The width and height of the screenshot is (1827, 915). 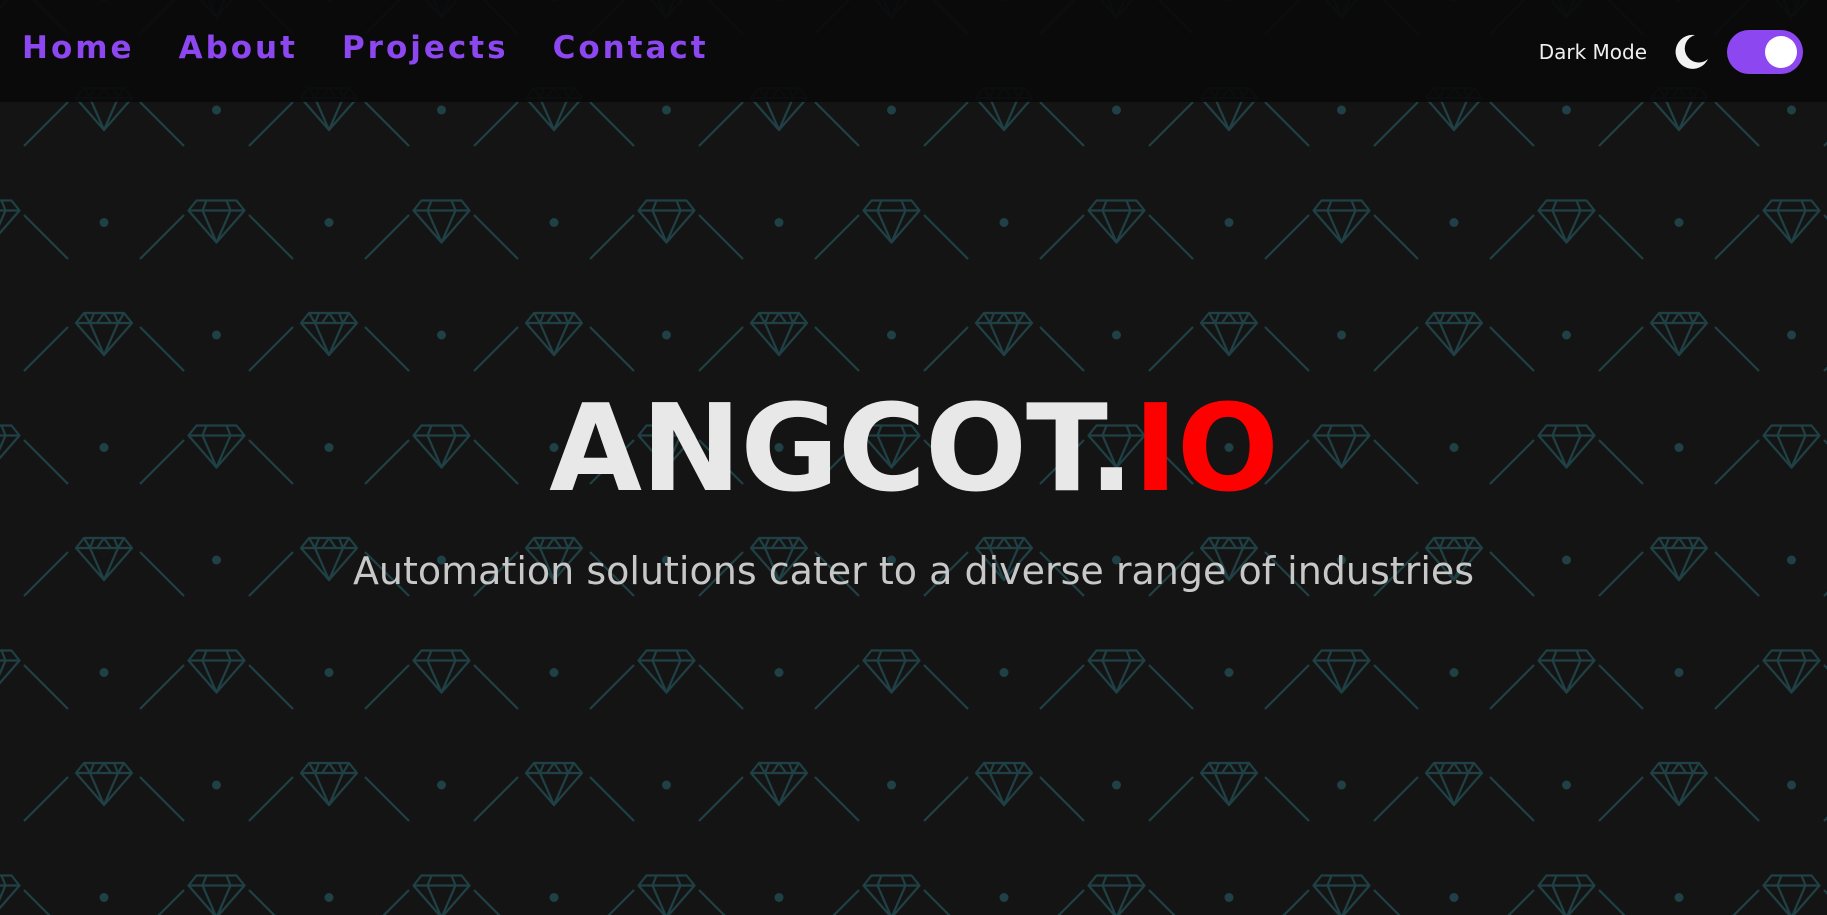 I want to click on toggle-knob, so click(x=1781, y=52).